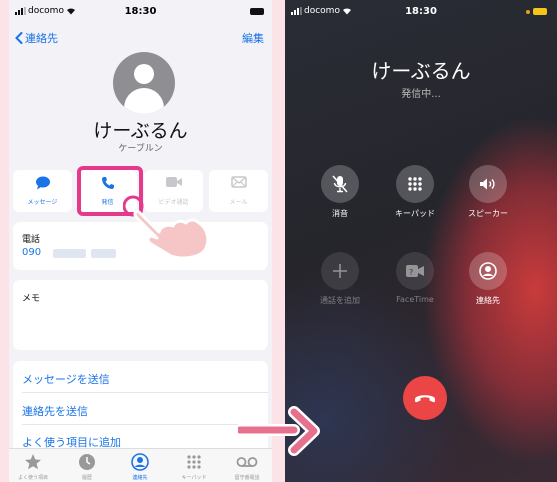 This screenshot has height=482, width=557. What do you see at coordinates (415, 213) in the screenshot?
I see `keypad-label: キーパッド` at bounding box center [415, 213].